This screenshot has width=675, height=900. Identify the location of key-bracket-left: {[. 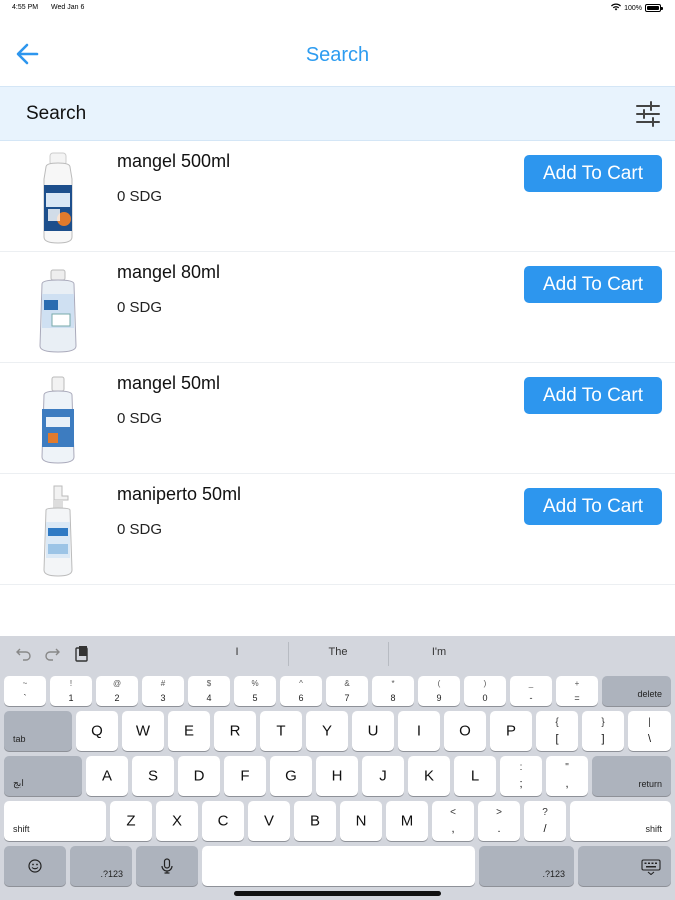
(557, 731).